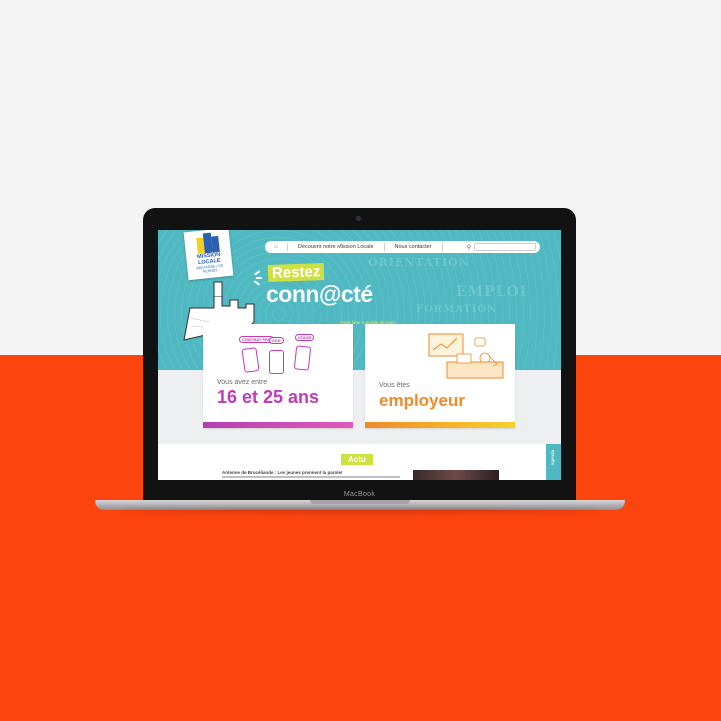  I want to click on nav-active-caret, so click(337, 244).